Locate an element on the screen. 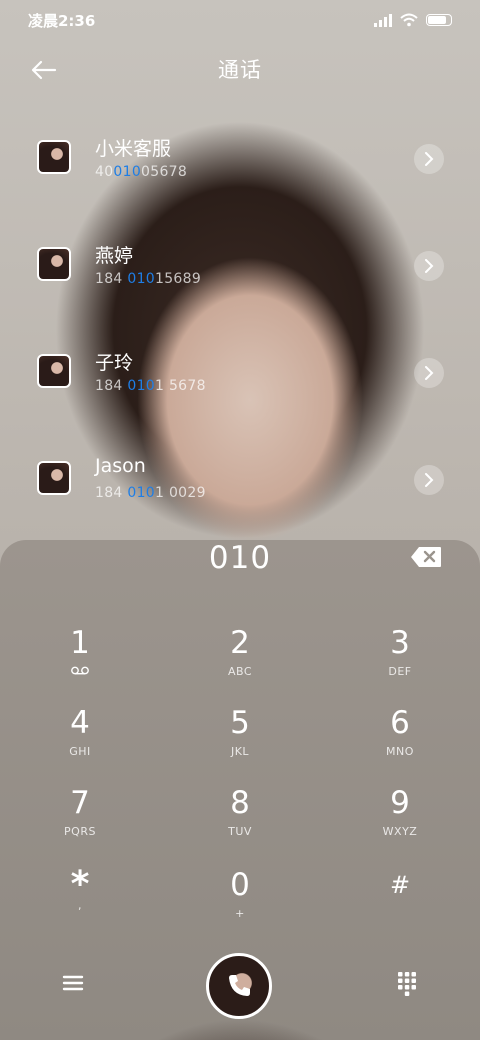 The height and width of the screenshot is (1040, 480). dialpad-icon is located at coordinates (407, 984).